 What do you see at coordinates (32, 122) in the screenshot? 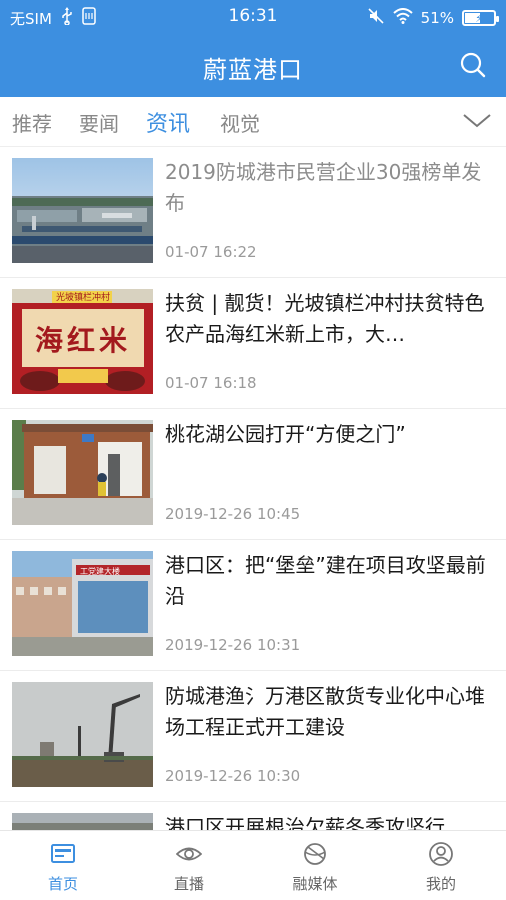
I see `tab-recommend: 推荐` at bounding box center [32, 122].